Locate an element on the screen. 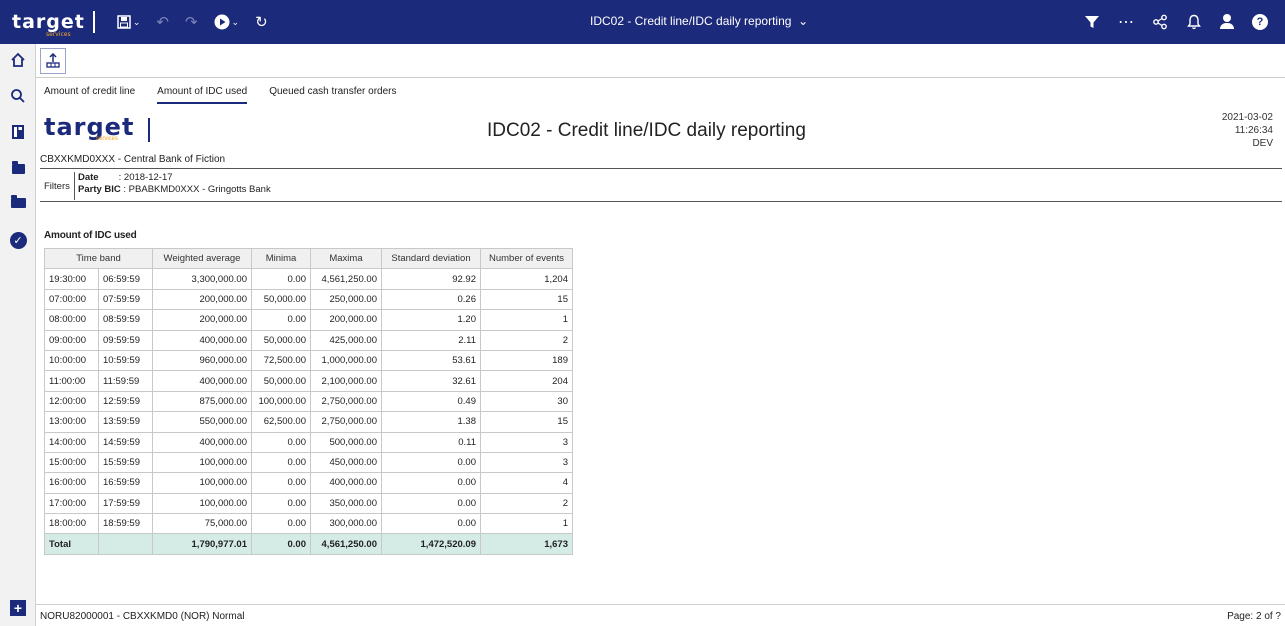 The width and height of the screenshot is (1285, 626). cell-time-end: 13:59:59 is located at coordinates (125, 422).